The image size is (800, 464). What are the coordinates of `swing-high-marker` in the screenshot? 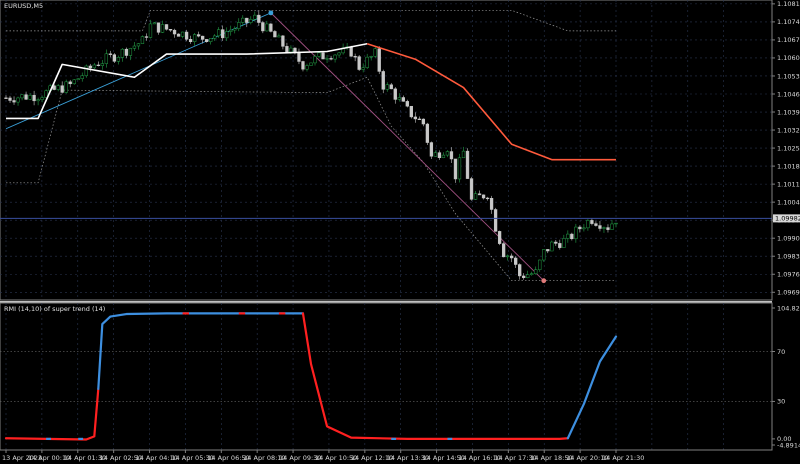 It's located at (271, 13).